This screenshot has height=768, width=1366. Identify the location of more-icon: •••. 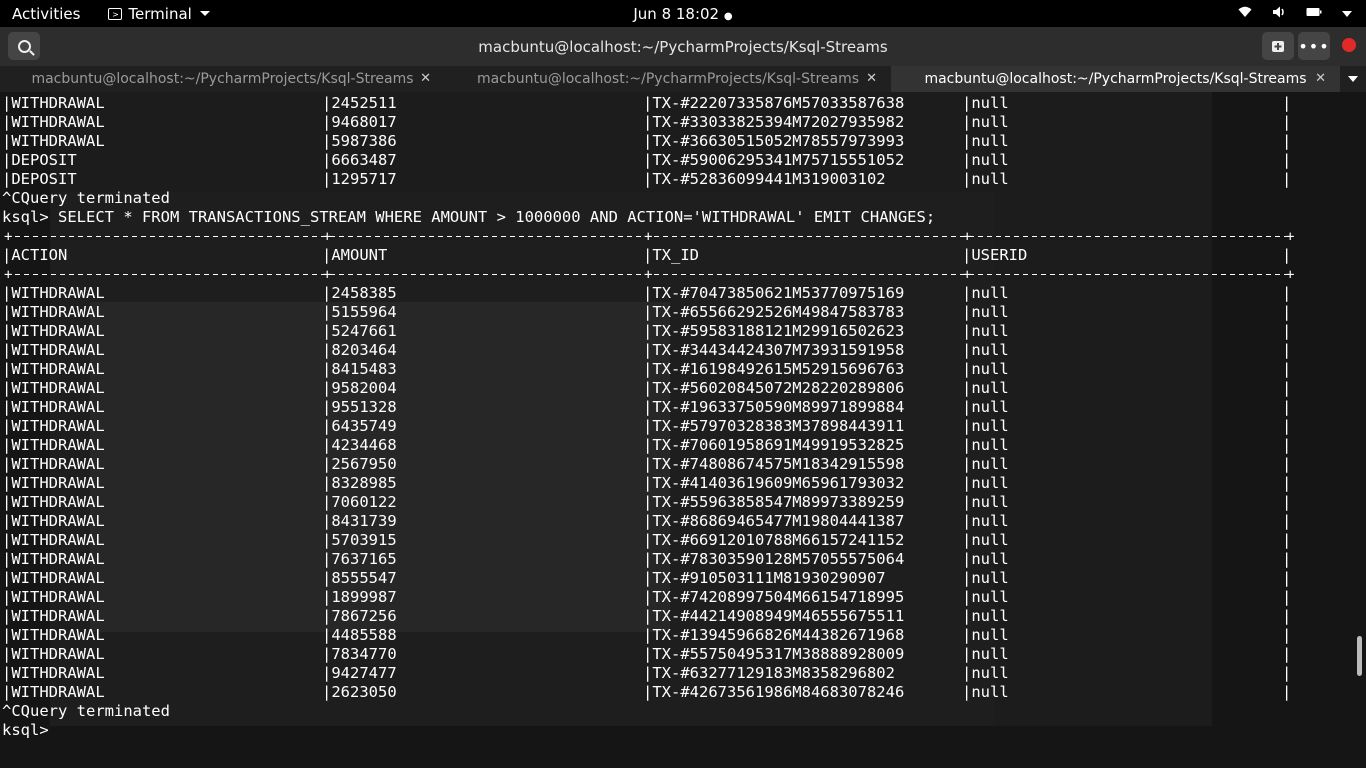
(1314, 46).